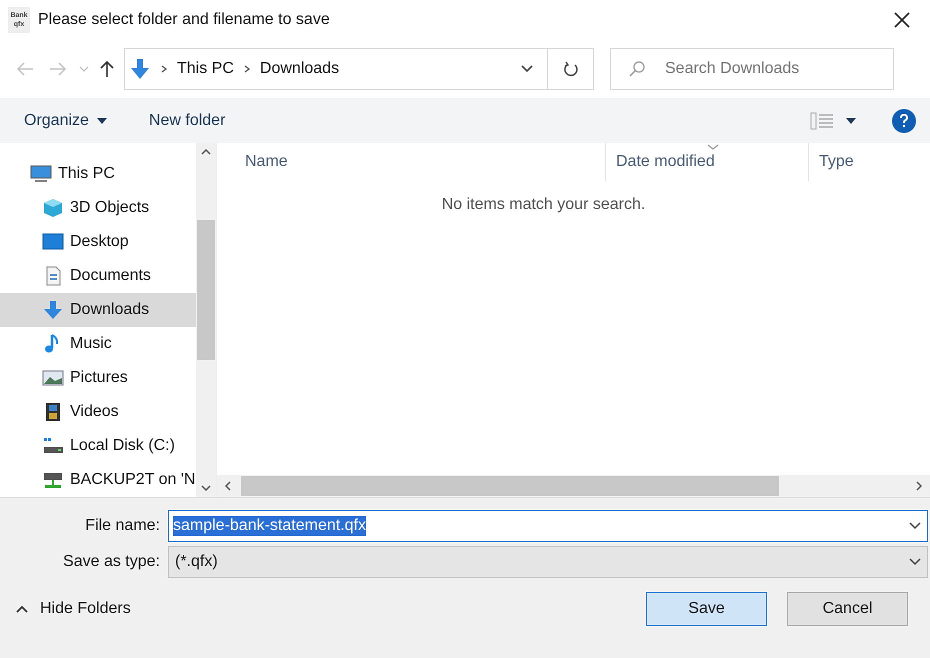 Image resolution: width=930 pixels, height=658 pixels. Describe the element at coordinates (205, 69) in the screenshot. I see `breadcrumb-item: This PC` at that location.